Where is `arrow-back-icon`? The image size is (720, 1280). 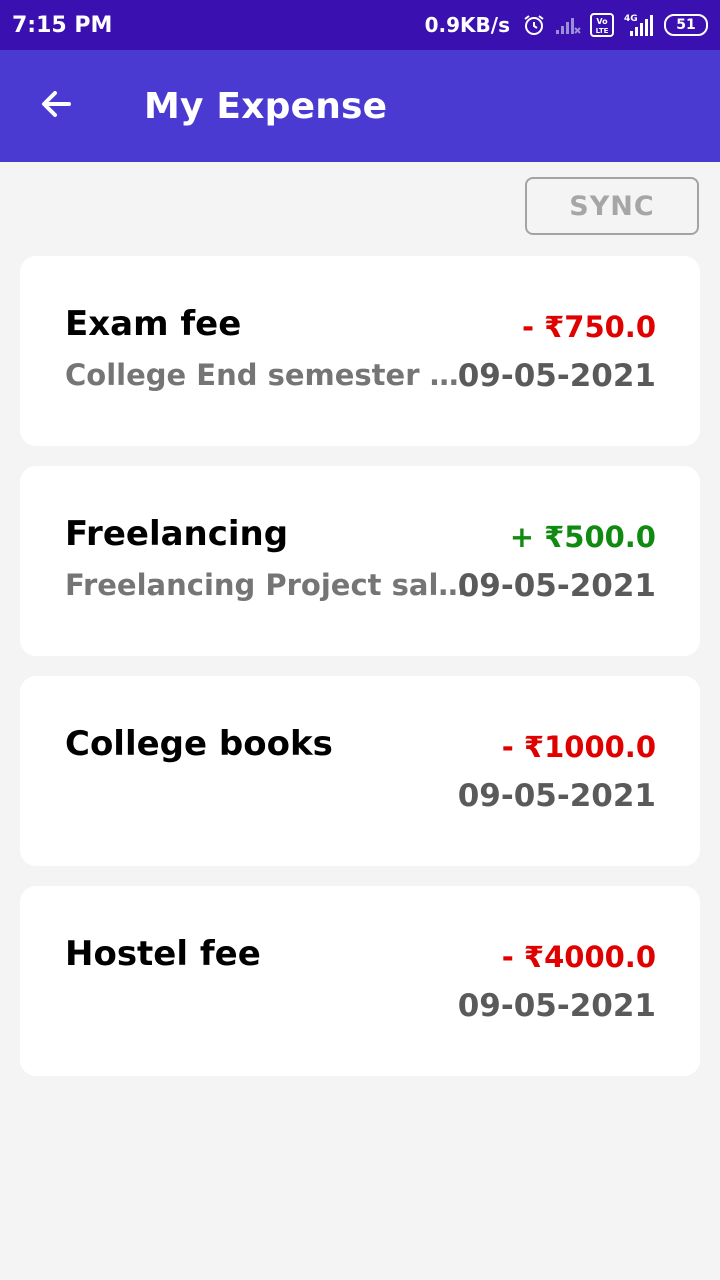 arrow-back-icon is located at coordinates (56, 106).